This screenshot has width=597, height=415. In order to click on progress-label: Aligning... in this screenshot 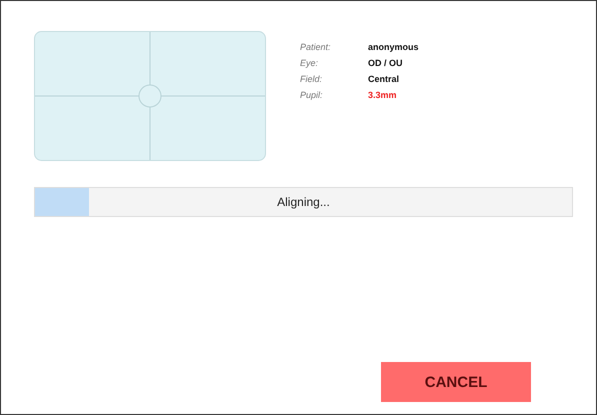, I will do `click(303, 202)`.